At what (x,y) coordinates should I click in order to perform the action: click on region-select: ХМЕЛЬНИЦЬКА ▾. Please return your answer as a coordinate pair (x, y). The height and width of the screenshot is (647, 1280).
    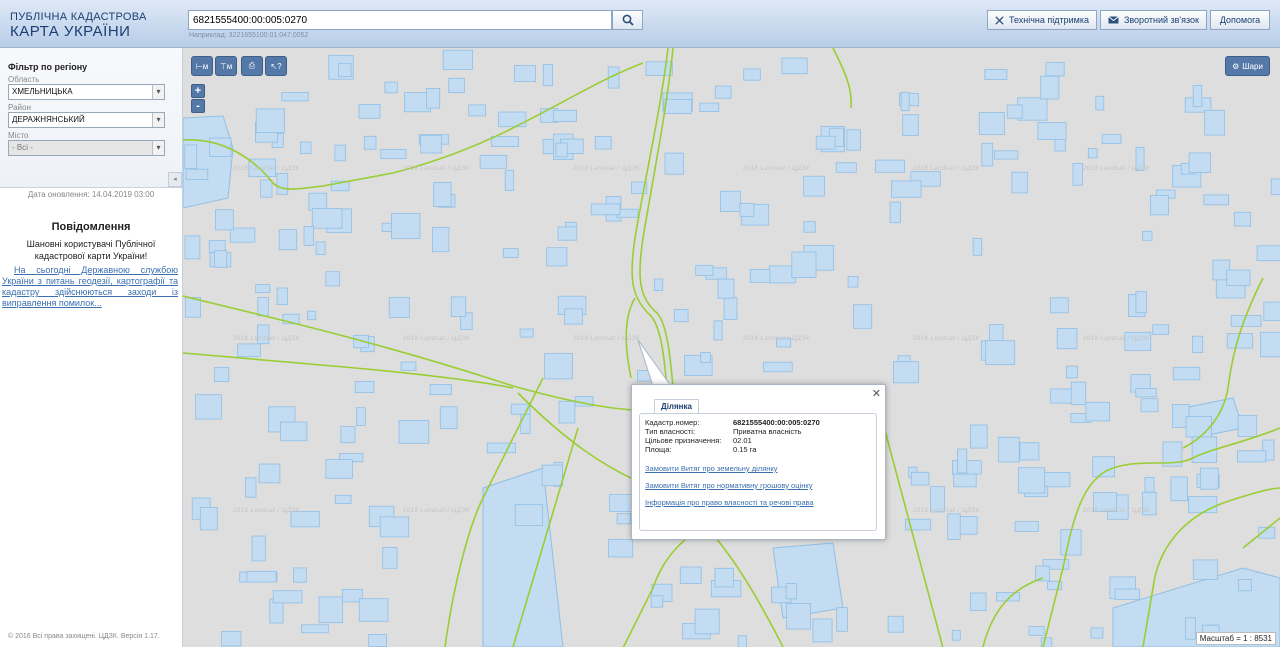
    Looking at the image, I should click on (86, 92).